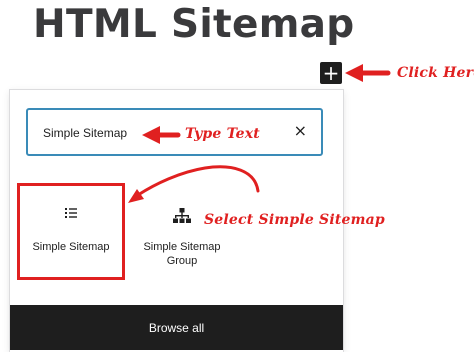 The image size is (474, 352). I want to click on annotation-click-here: Click Here, so click(435, 73).